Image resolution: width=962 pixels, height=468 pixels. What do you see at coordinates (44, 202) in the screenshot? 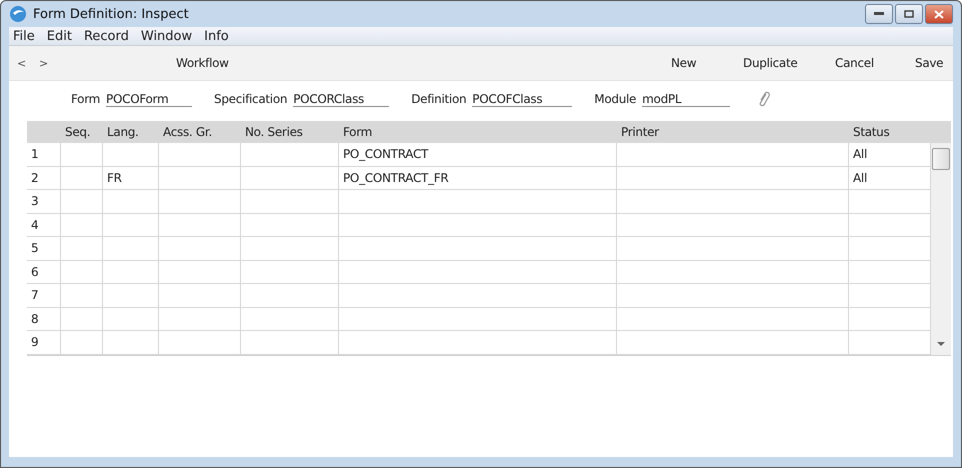
I see `row-number: 3` at bounding box center [44, 202].